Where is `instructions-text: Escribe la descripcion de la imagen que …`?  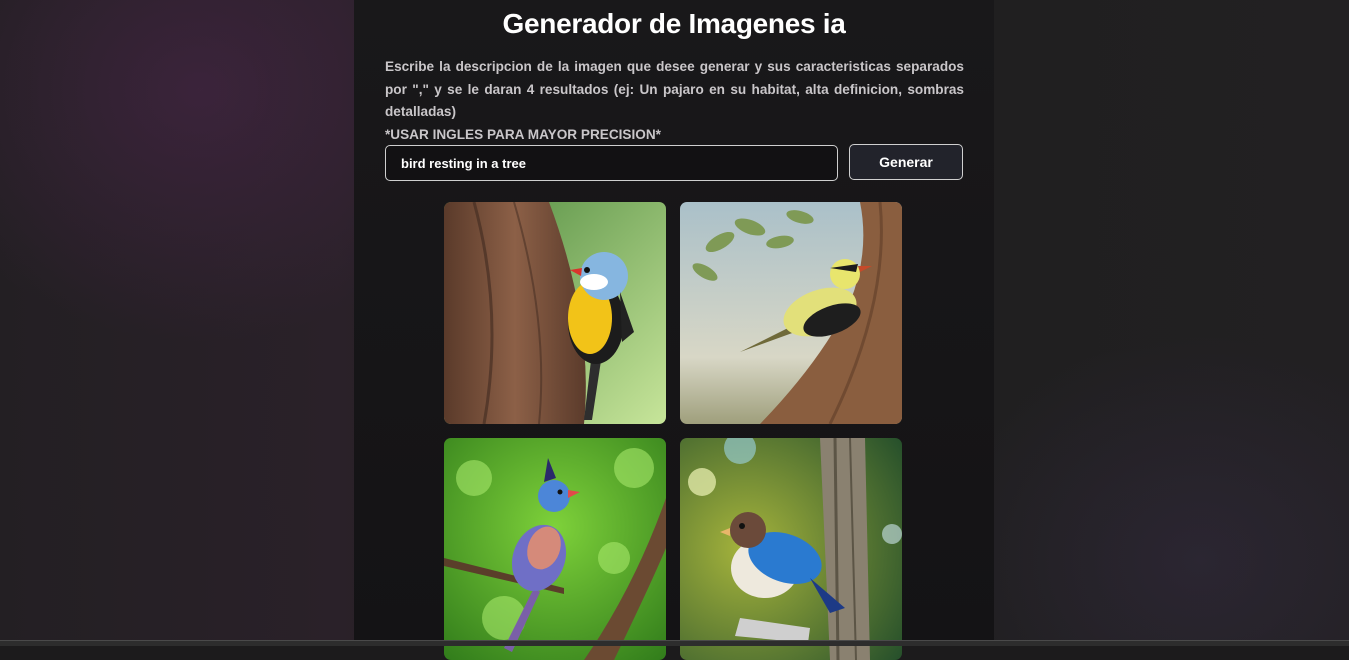
instructions-text: Escribe la descripcion de la imagen que … is located at coordinates (674, 101).